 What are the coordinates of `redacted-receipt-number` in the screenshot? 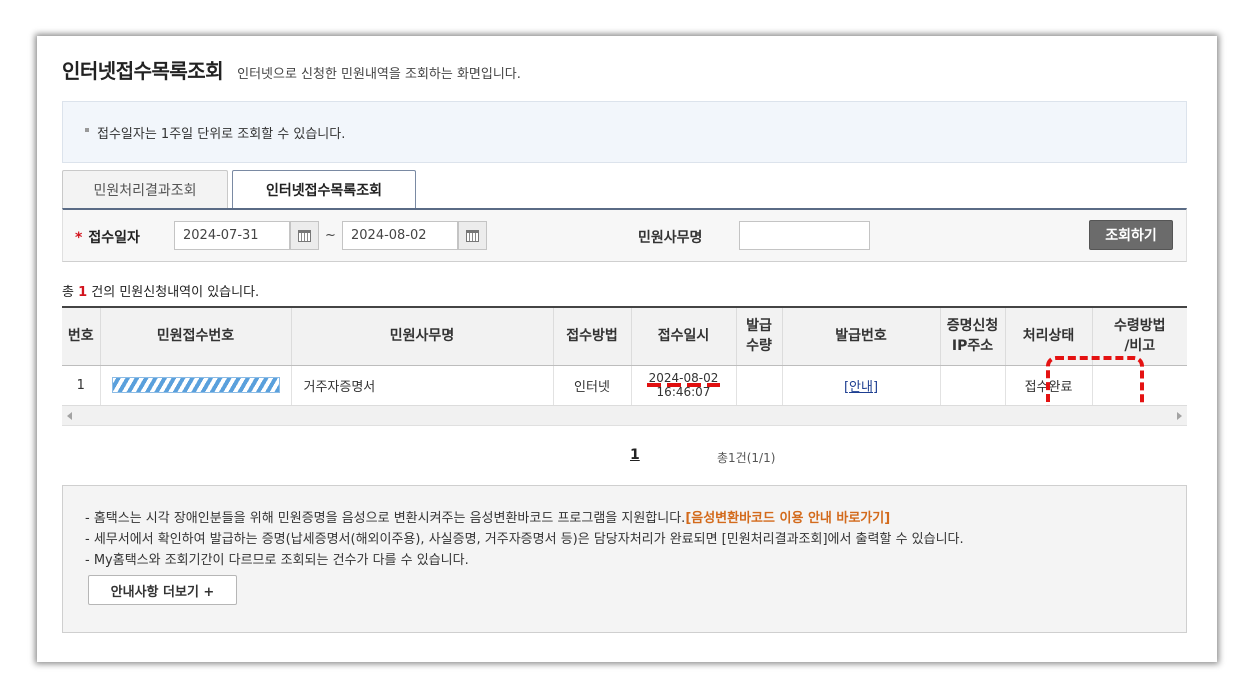 It's located at (195, 385).